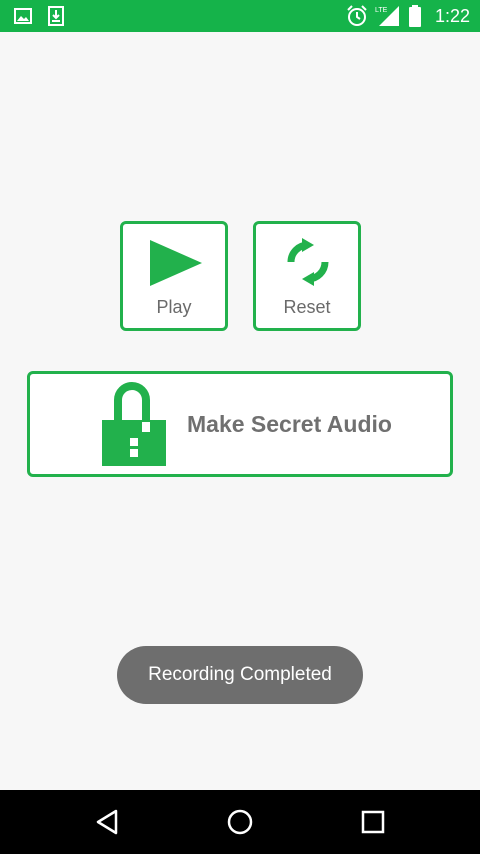  What do you see at coordinates (134, 424) in the screenshot?
I see `unlock-icon` at bounding box center [134, 424].